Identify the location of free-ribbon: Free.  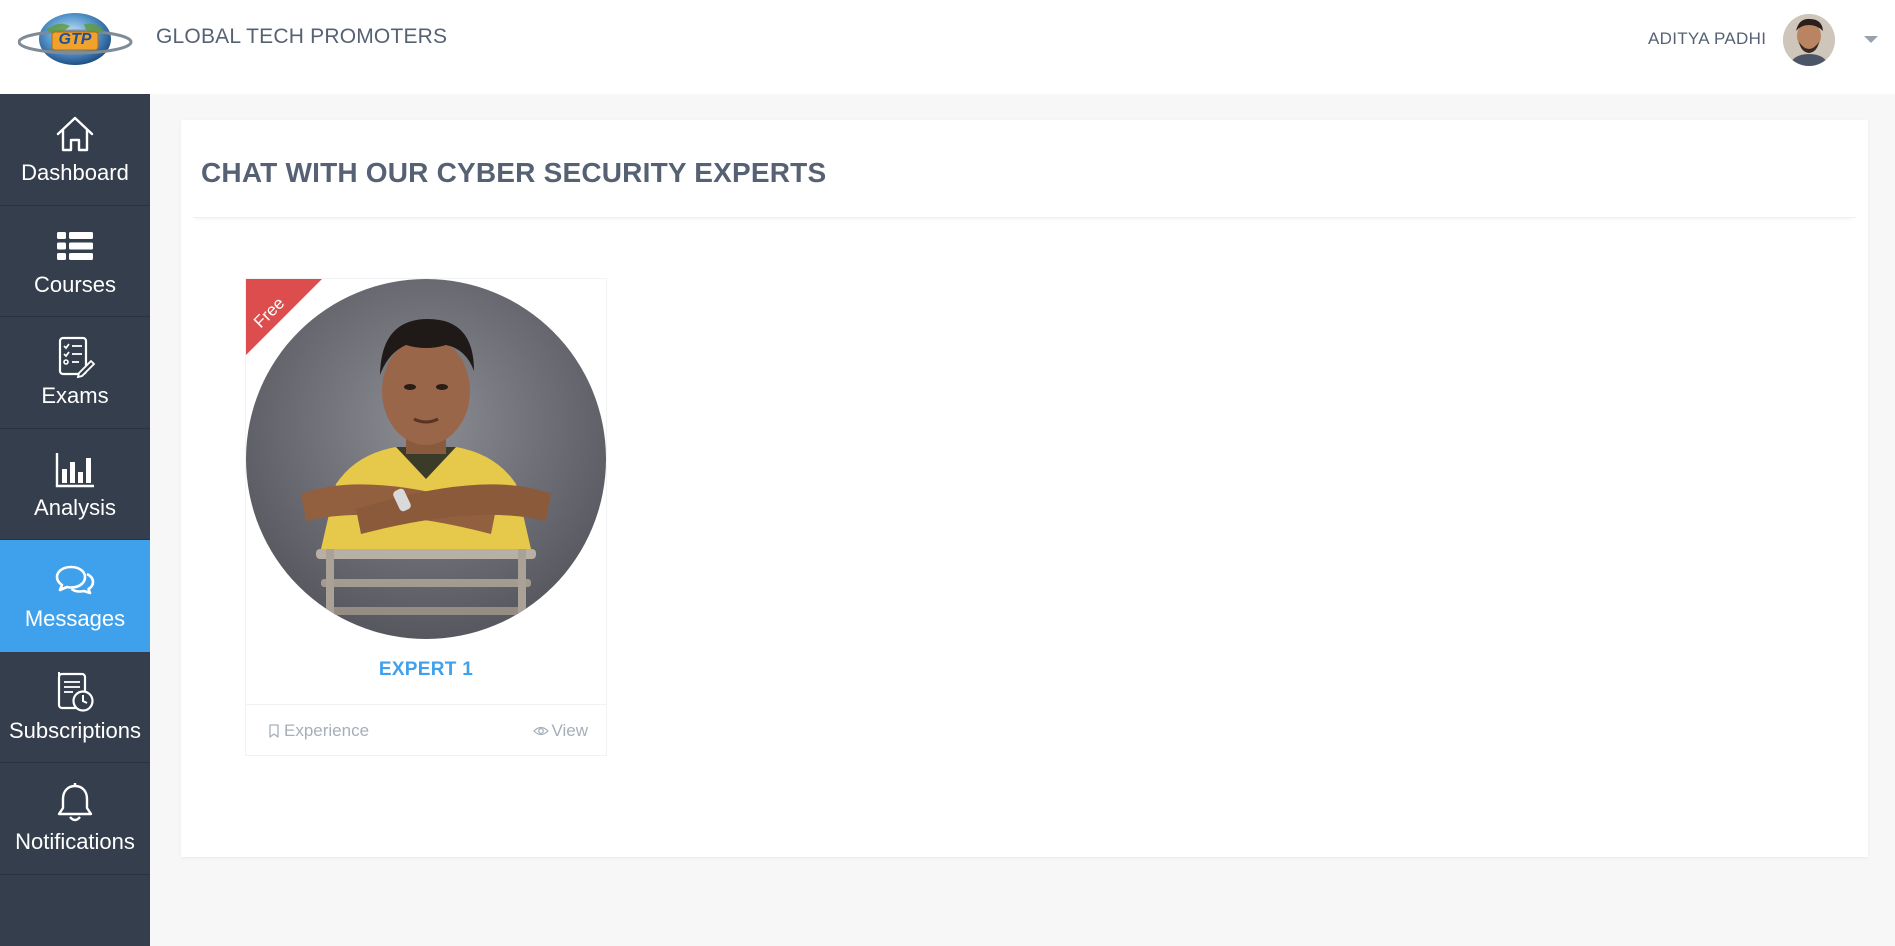
(284, 317).